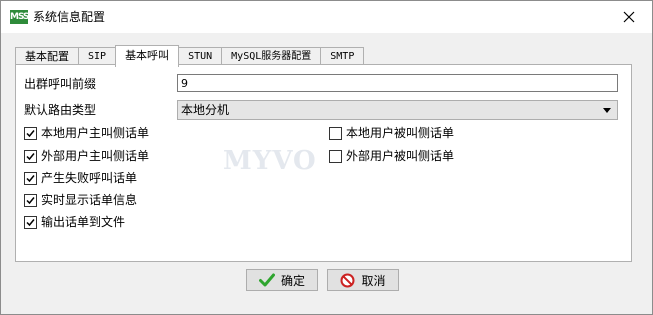 The height and width of the screenshot is (315, 653). Describe the element at coordinates (60, 110) in the screenshot. I see `route-type-label: 默认路由类型` at that location.